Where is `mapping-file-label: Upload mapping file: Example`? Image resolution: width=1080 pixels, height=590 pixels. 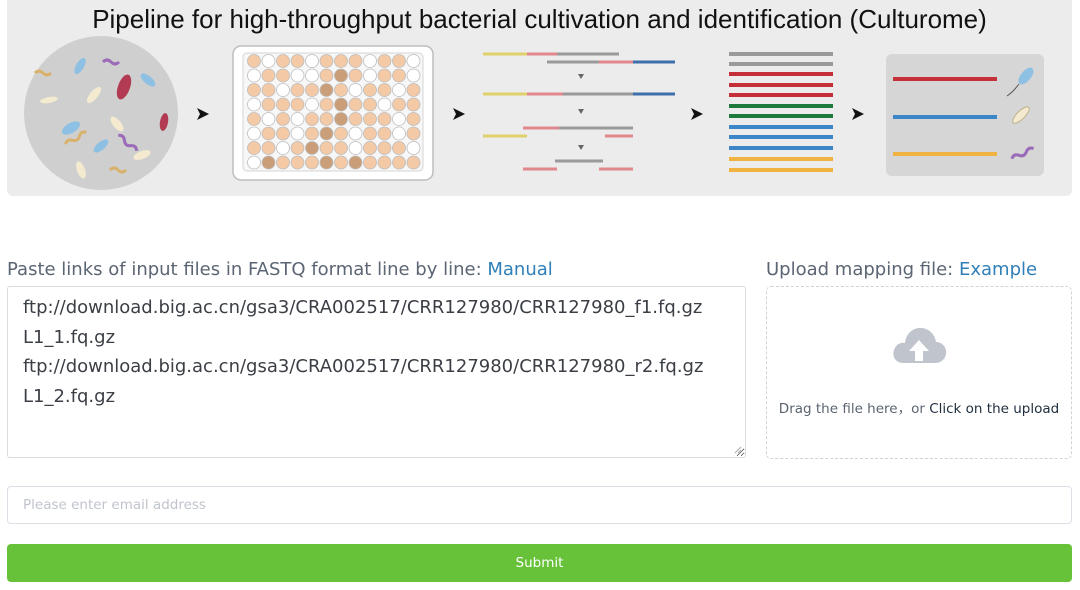
mapping-file-label: Upload mapping file: Example is located at coordinates (901, 269).